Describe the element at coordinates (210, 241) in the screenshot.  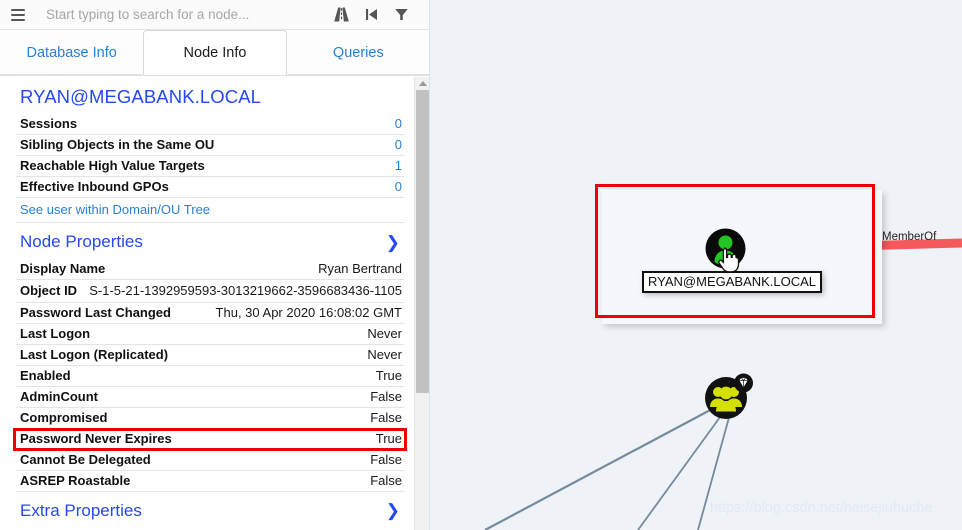
I see `section-header-node-properties: Node Properties ❯` at that location.